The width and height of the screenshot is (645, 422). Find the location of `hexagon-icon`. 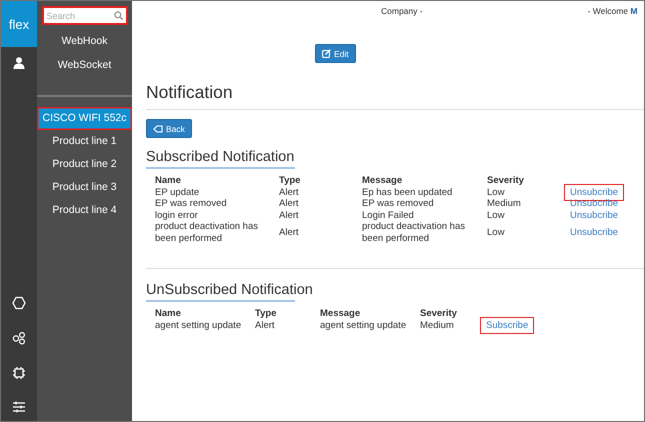

hexagon-icon is located at coordinates (19, 303).